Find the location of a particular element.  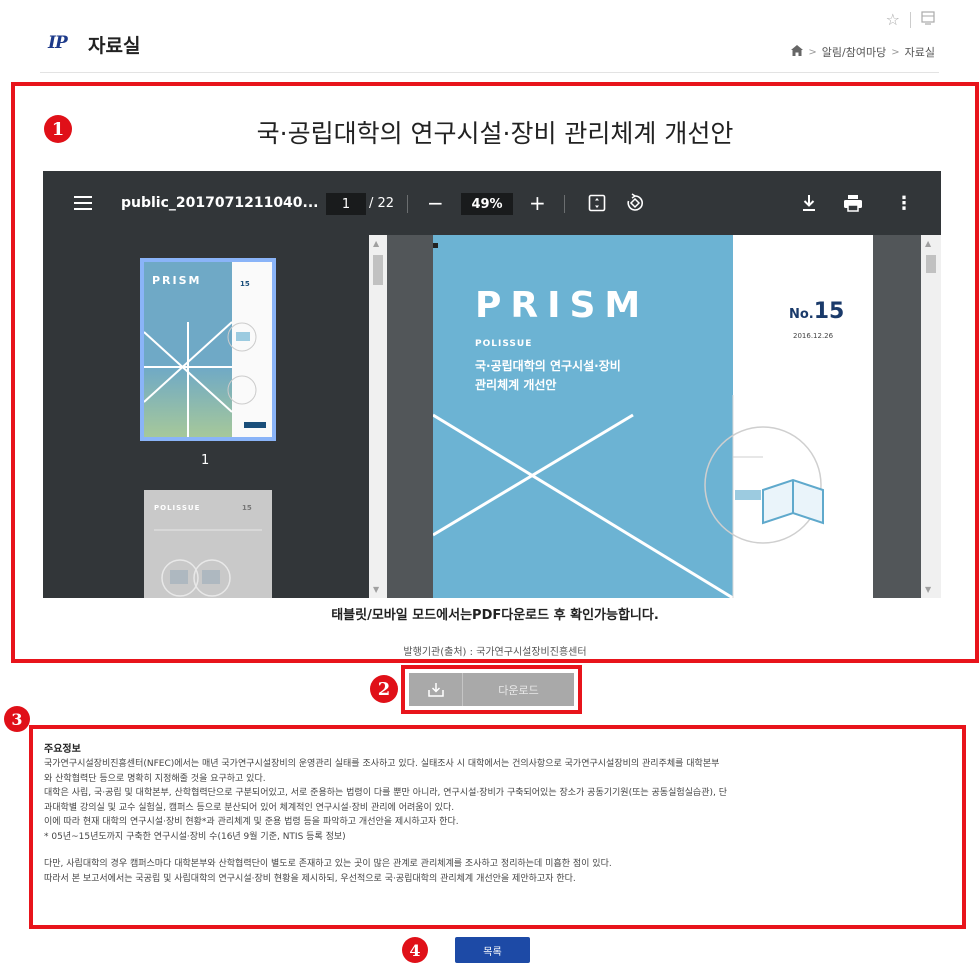

page-header: IP 자료실 ☆ > 알림/참여마당 > 자료실 is located at coordinates (489, 37).